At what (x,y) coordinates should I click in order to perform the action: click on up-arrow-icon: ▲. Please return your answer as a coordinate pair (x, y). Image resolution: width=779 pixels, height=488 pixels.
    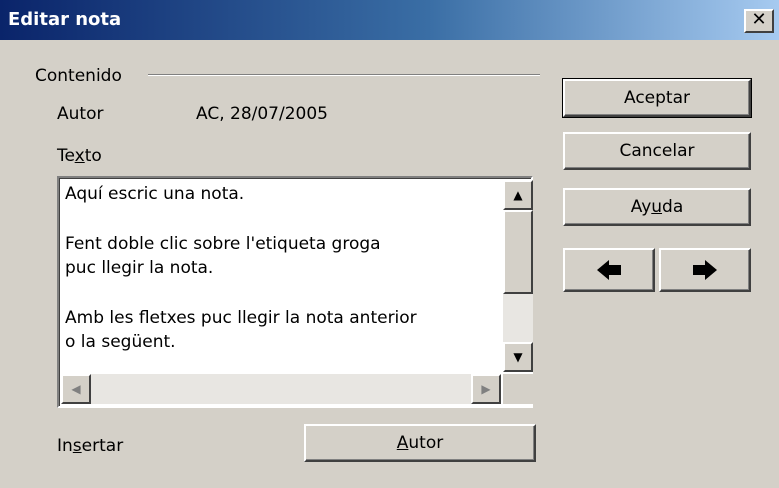
    Looking at the image, I should click on (518, 195).